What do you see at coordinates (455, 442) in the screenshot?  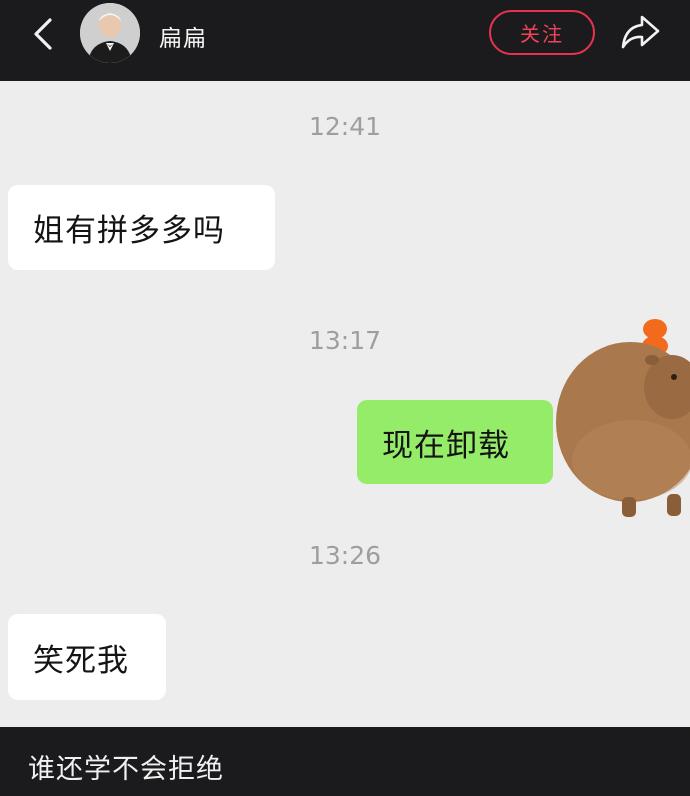 I see `outgoing-message-bubble: 现在卸载` at bounding box center [455, 442].